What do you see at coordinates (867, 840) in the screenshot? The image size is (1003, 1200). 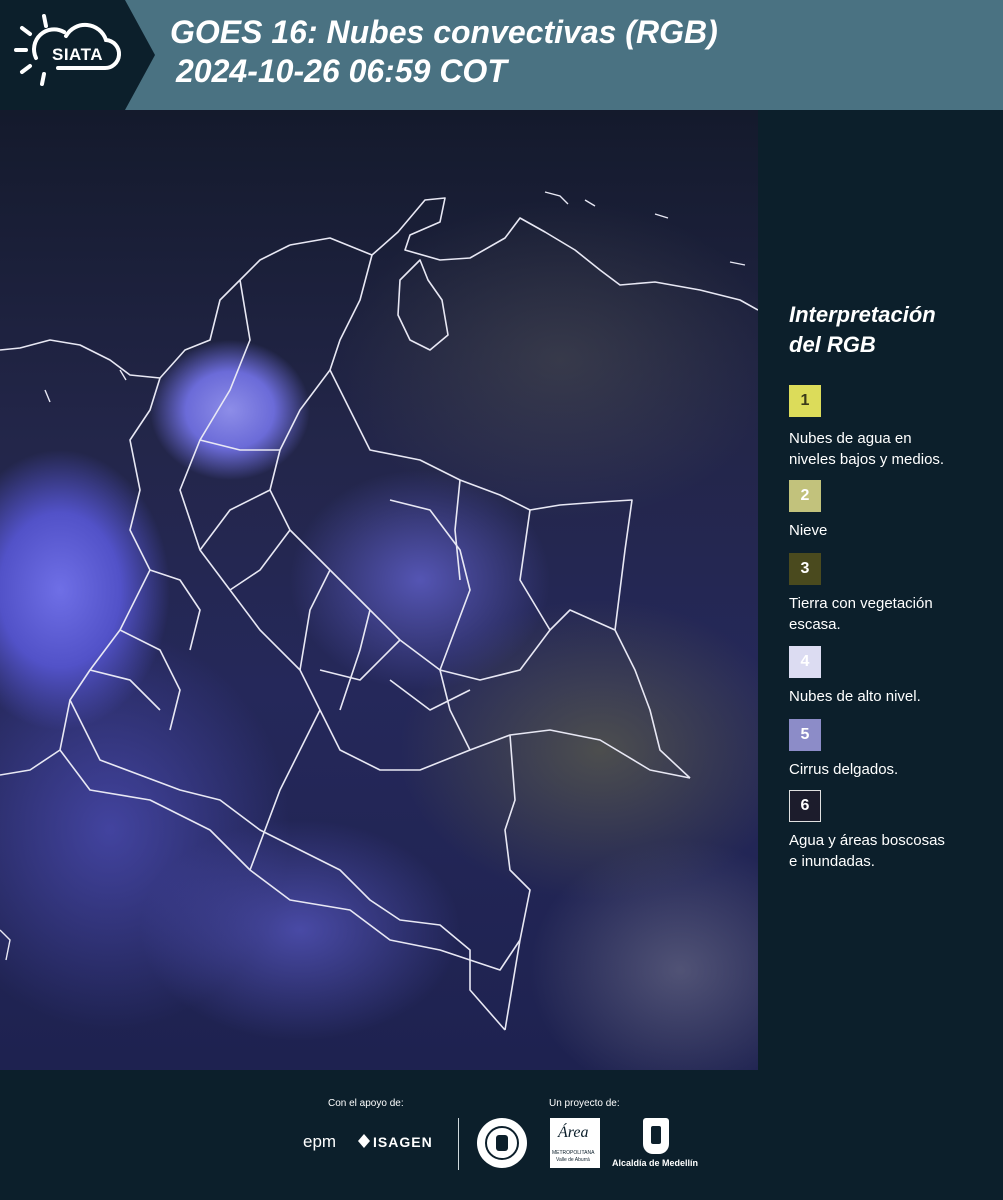 I see `legend-label-line: Agua y áreas boscosas` at bounding box center [867, 840].